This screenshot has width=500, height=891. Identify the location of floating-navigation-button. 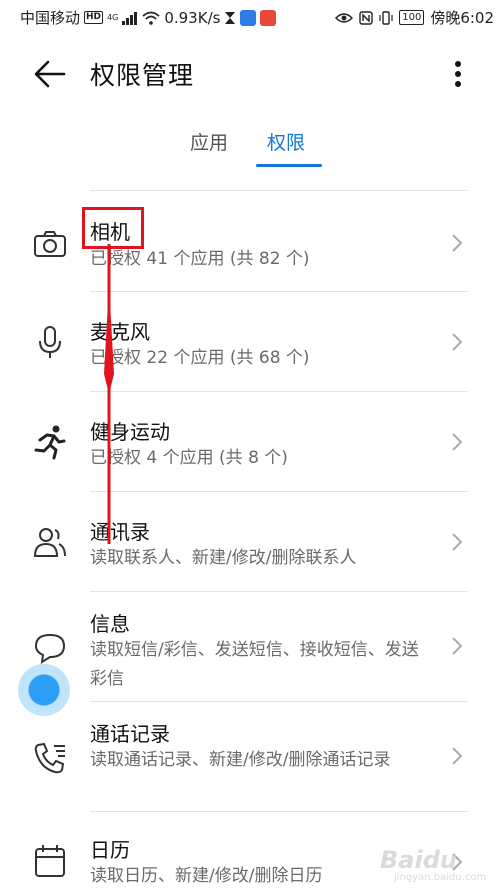
(44, 690).